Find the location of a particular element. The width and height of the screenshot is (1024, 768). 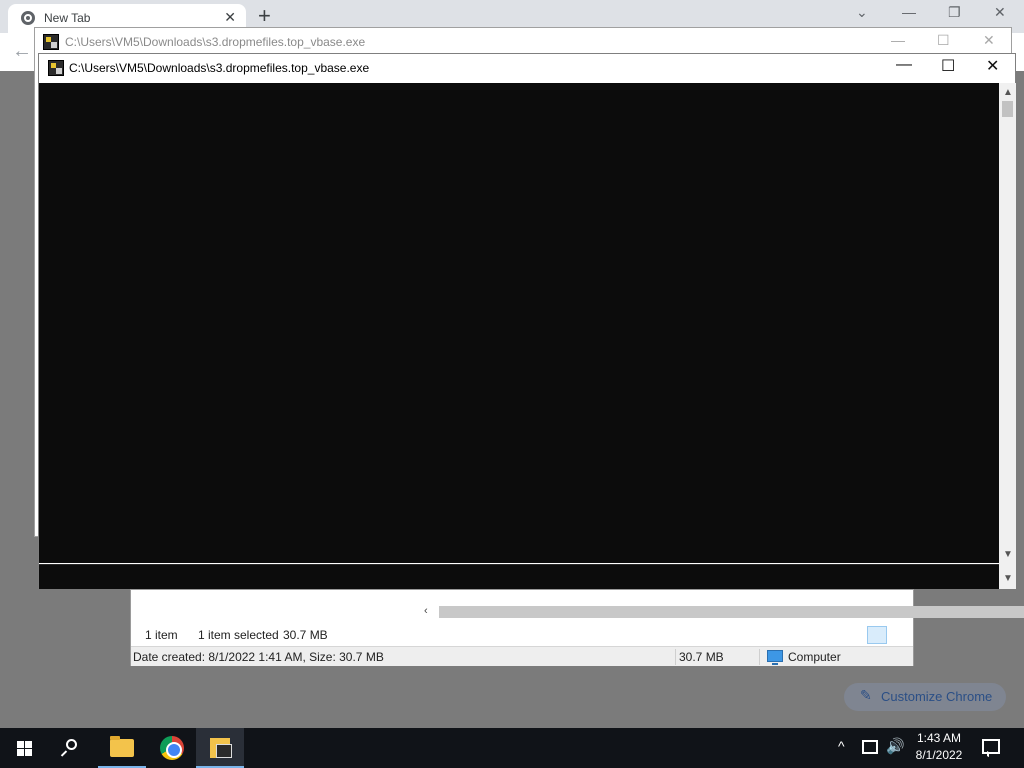

lower-scrollbar: ▼ is located at coordinates (1007, 576).